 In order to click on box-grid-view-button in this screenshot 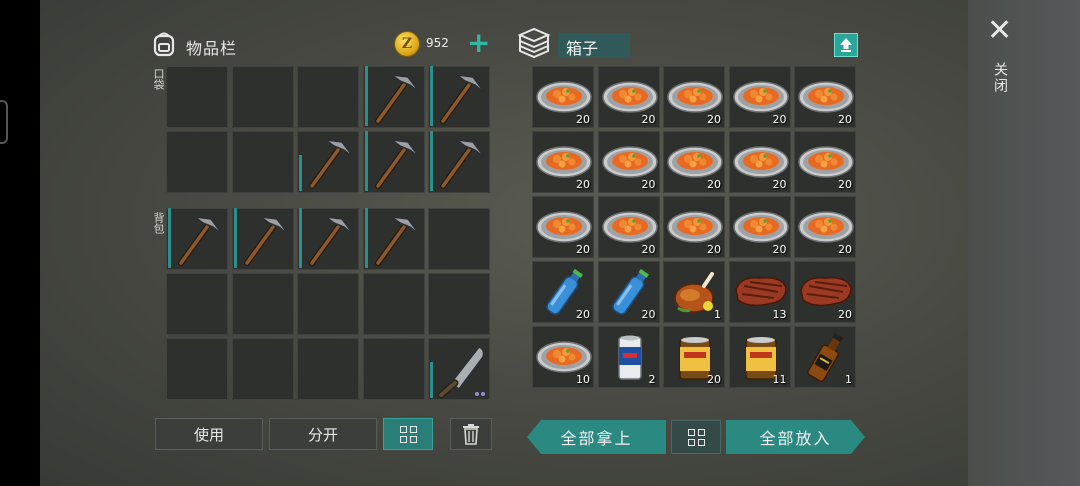, I will do `click(696, 437)`.